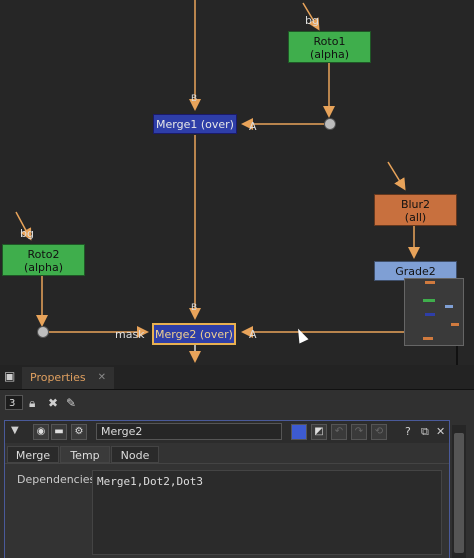 The height and width of the screenshot is (558, 474). What do you see at coordinates (9, 376) in the screenshot?
I see `content-menu-icon: ▣` at bounding box center [9, 376].